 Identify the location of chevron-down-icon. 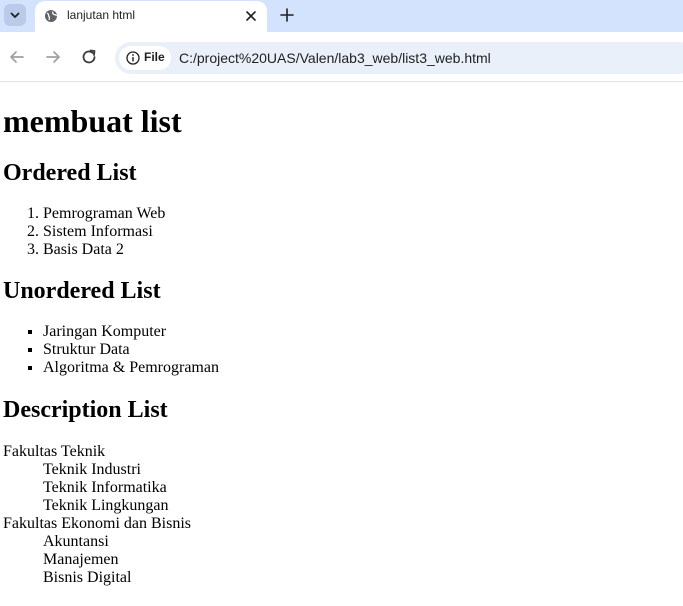
(15, 15).